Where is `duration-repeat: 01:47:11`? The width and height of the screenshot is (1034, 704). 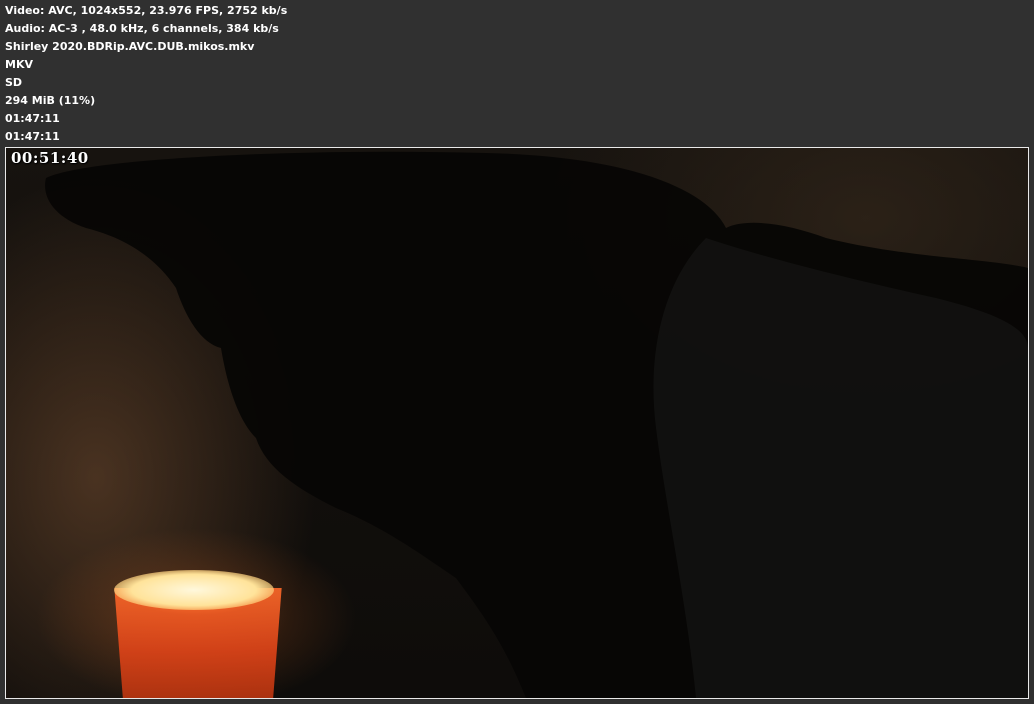
duration-repeat: 01:47:11 is located at coordinates (32, 136).